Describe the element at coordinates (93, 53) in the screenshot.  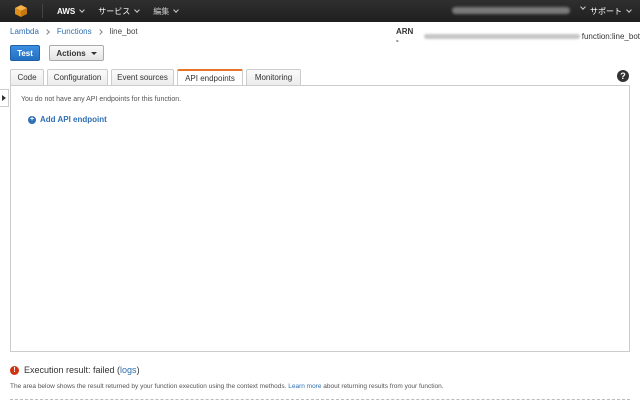
I see `caret-down-icon` at that location.